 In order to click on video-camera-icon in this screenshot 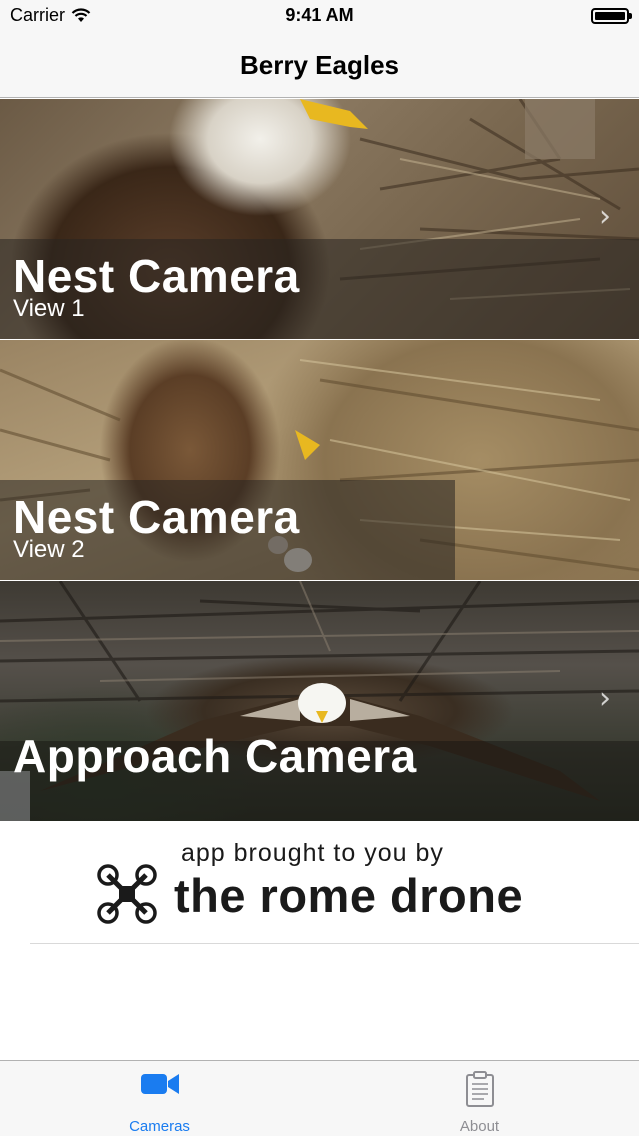, I will do `click(159, 1084)`.